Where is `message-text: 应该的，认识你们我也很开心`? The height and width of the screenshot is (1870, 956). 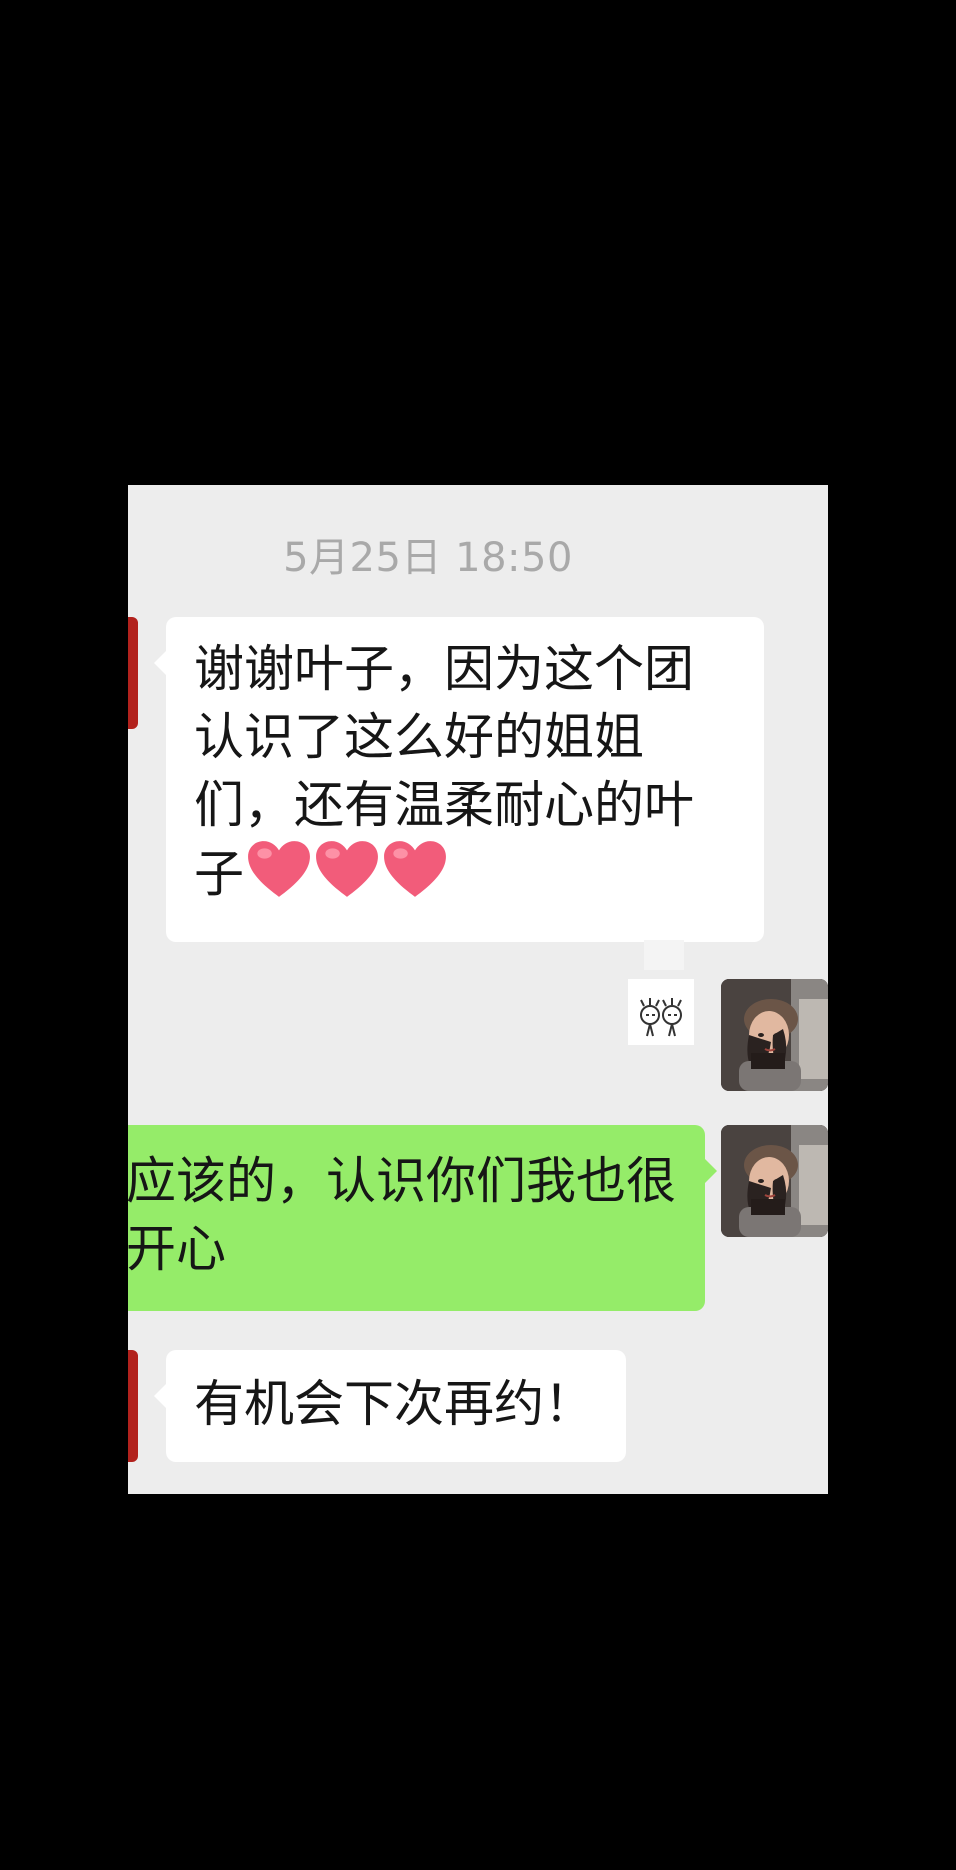
message-text: 应该的，认识你们我也很开心 is located at coordinates (402, 1215).